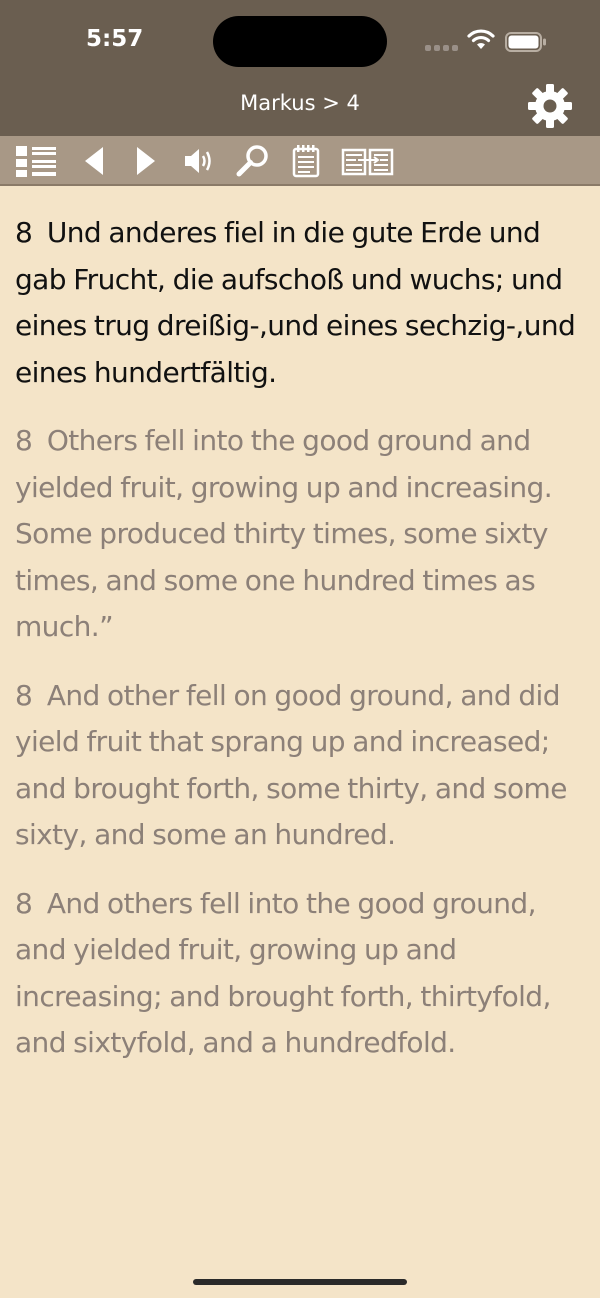 The width and height of the screenshot is (600, 1298). I want to click on search-icon, so click(252, 161).